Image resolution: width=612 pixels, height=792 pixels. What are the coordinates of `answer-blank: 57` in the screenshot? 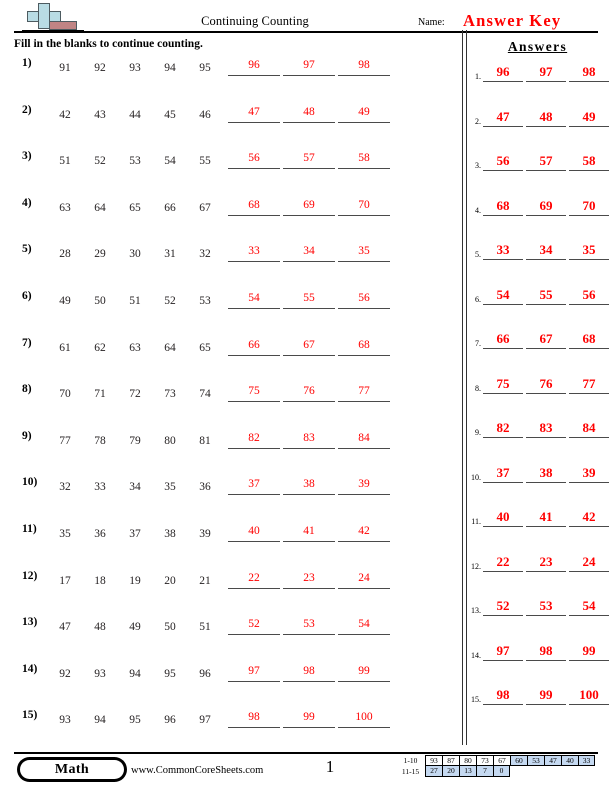 It's located at (309, 160).